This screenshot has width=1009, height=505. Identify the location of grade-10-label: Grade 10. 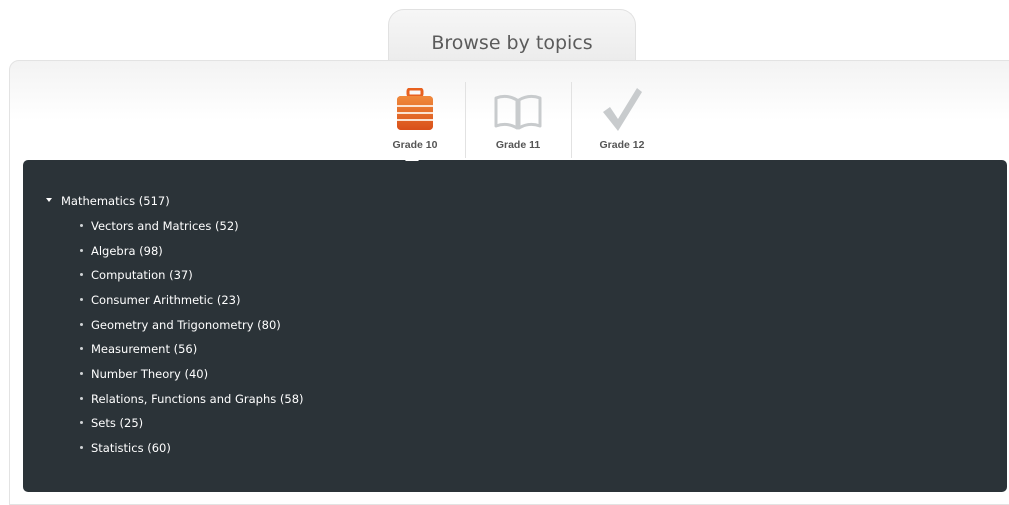
(415, 145).